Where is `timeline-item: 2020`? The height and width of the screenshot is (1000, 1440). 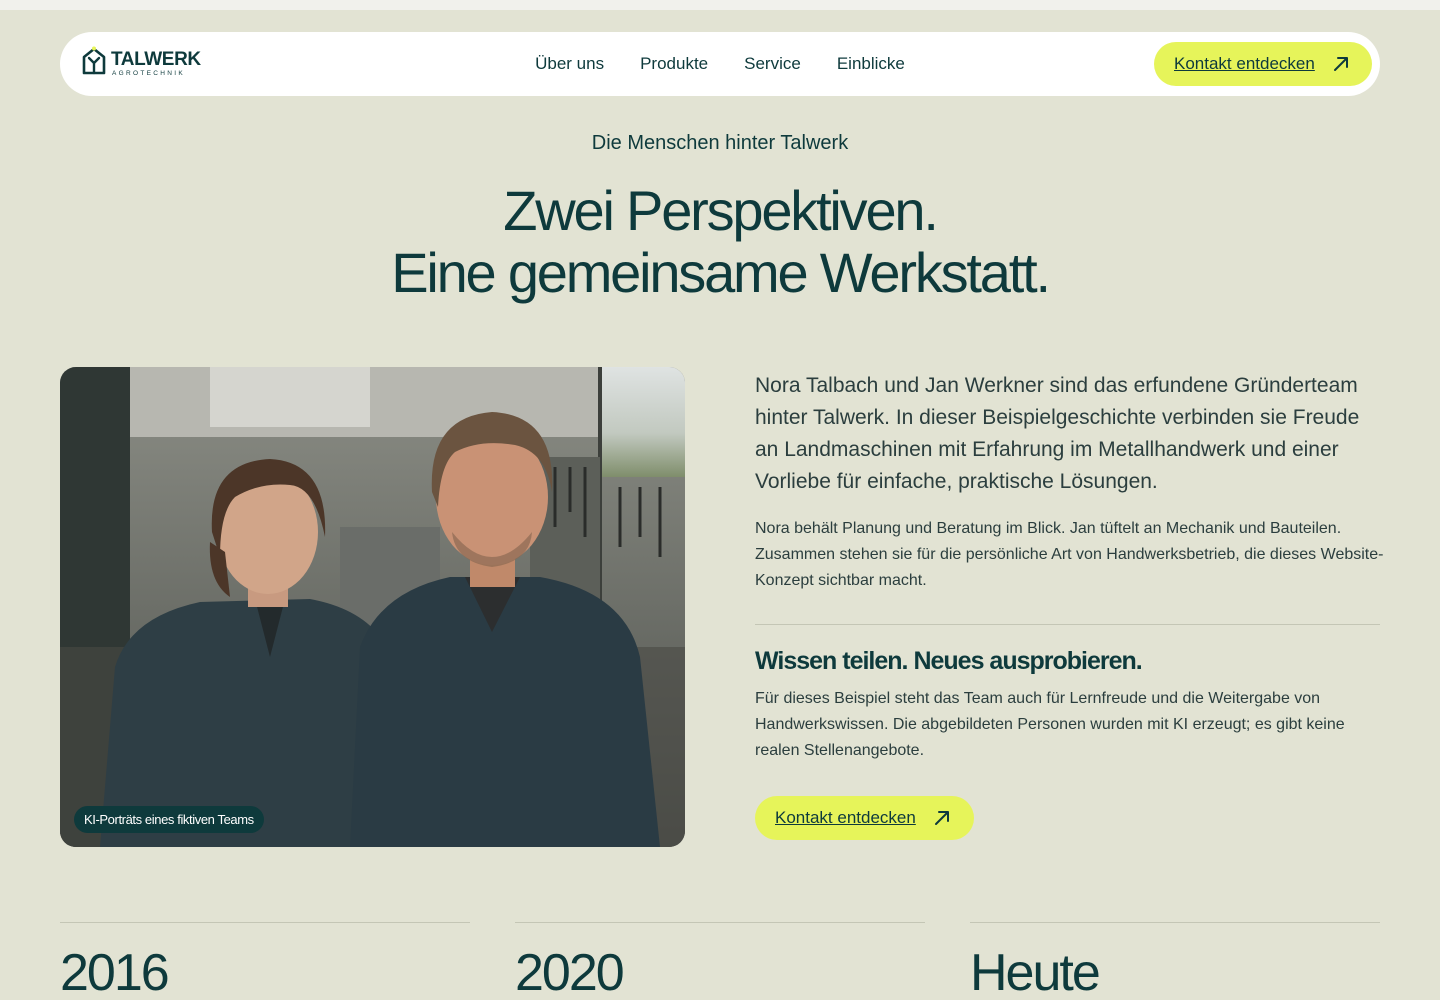
timeline-item: 2020 is located at coordinates (720, 961).